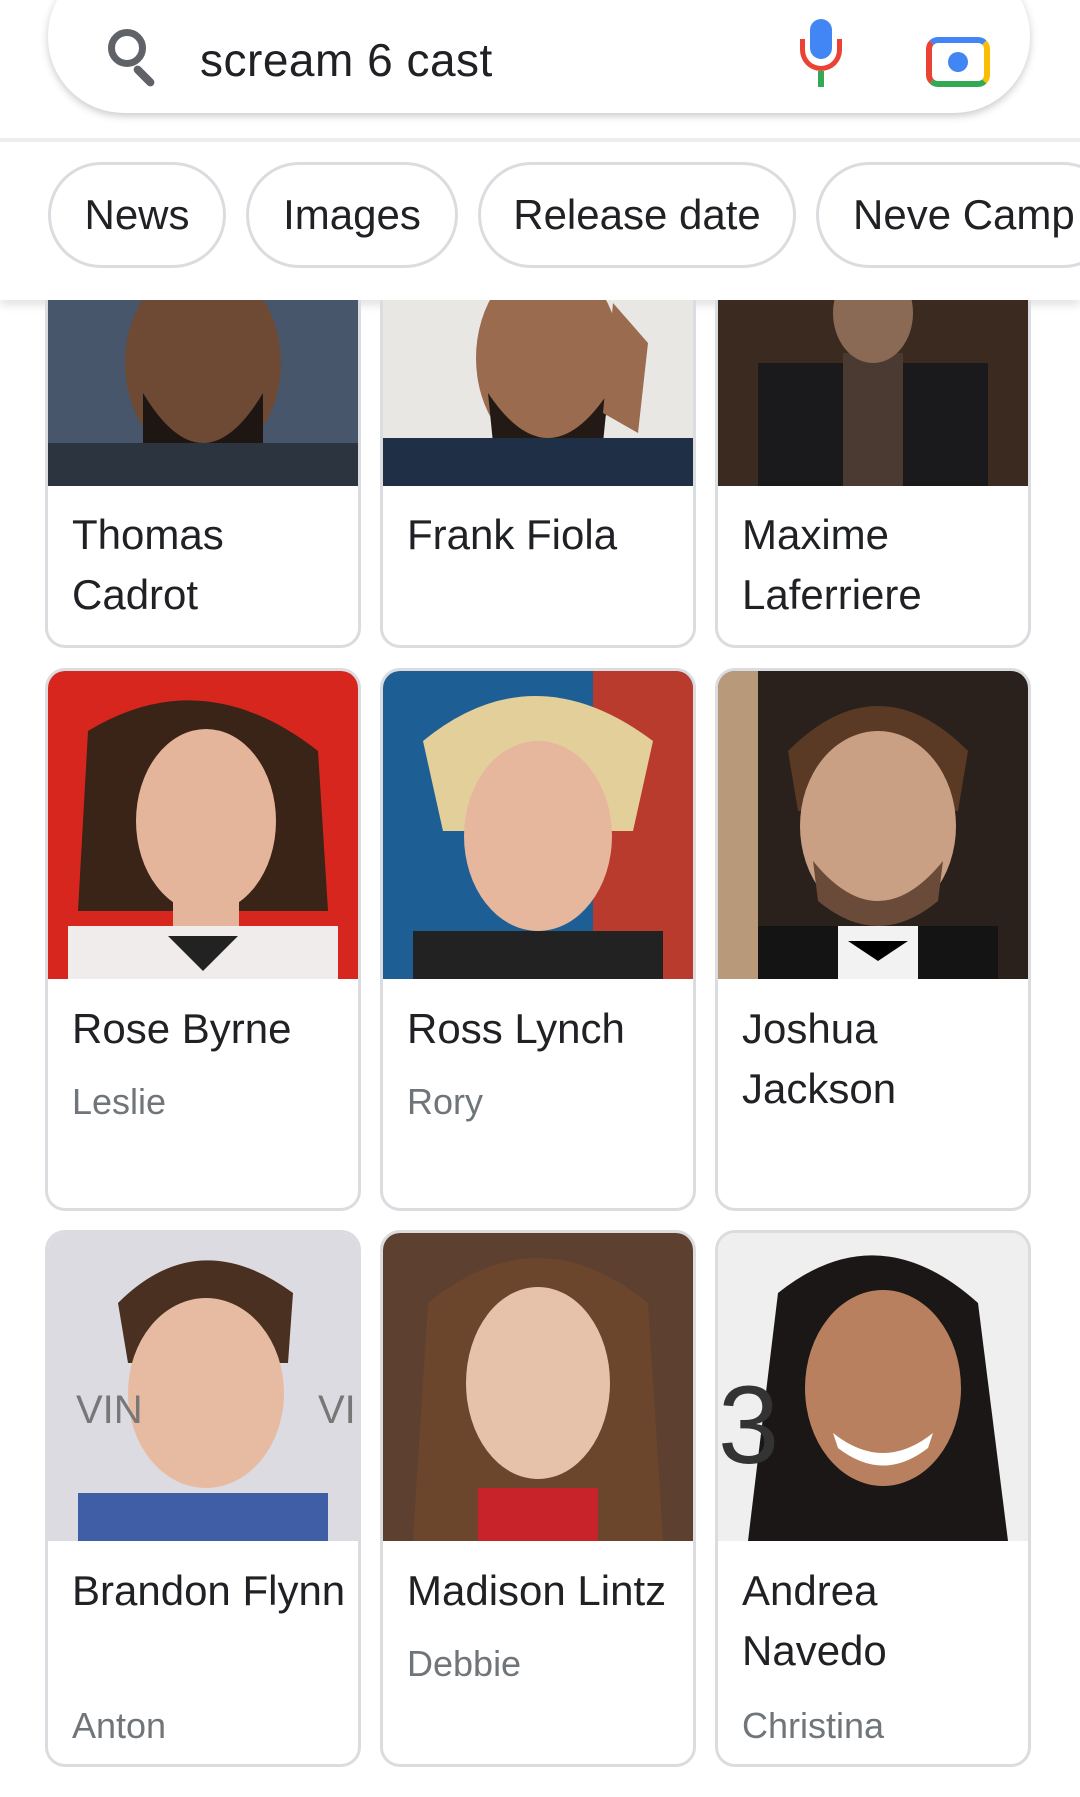  What do you see at coordinates (814, 1620) in the screenshot?
I see `cast-name: Andrea Navedo` at bounding box center [814, 1620].